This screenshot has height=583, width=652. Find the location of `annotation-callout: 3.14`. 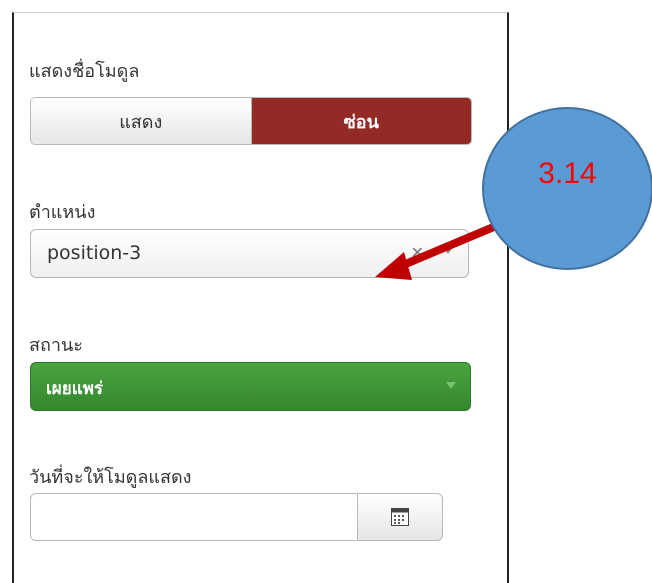

annotation-callout: 3.14 is located at coordinates (567, 188).